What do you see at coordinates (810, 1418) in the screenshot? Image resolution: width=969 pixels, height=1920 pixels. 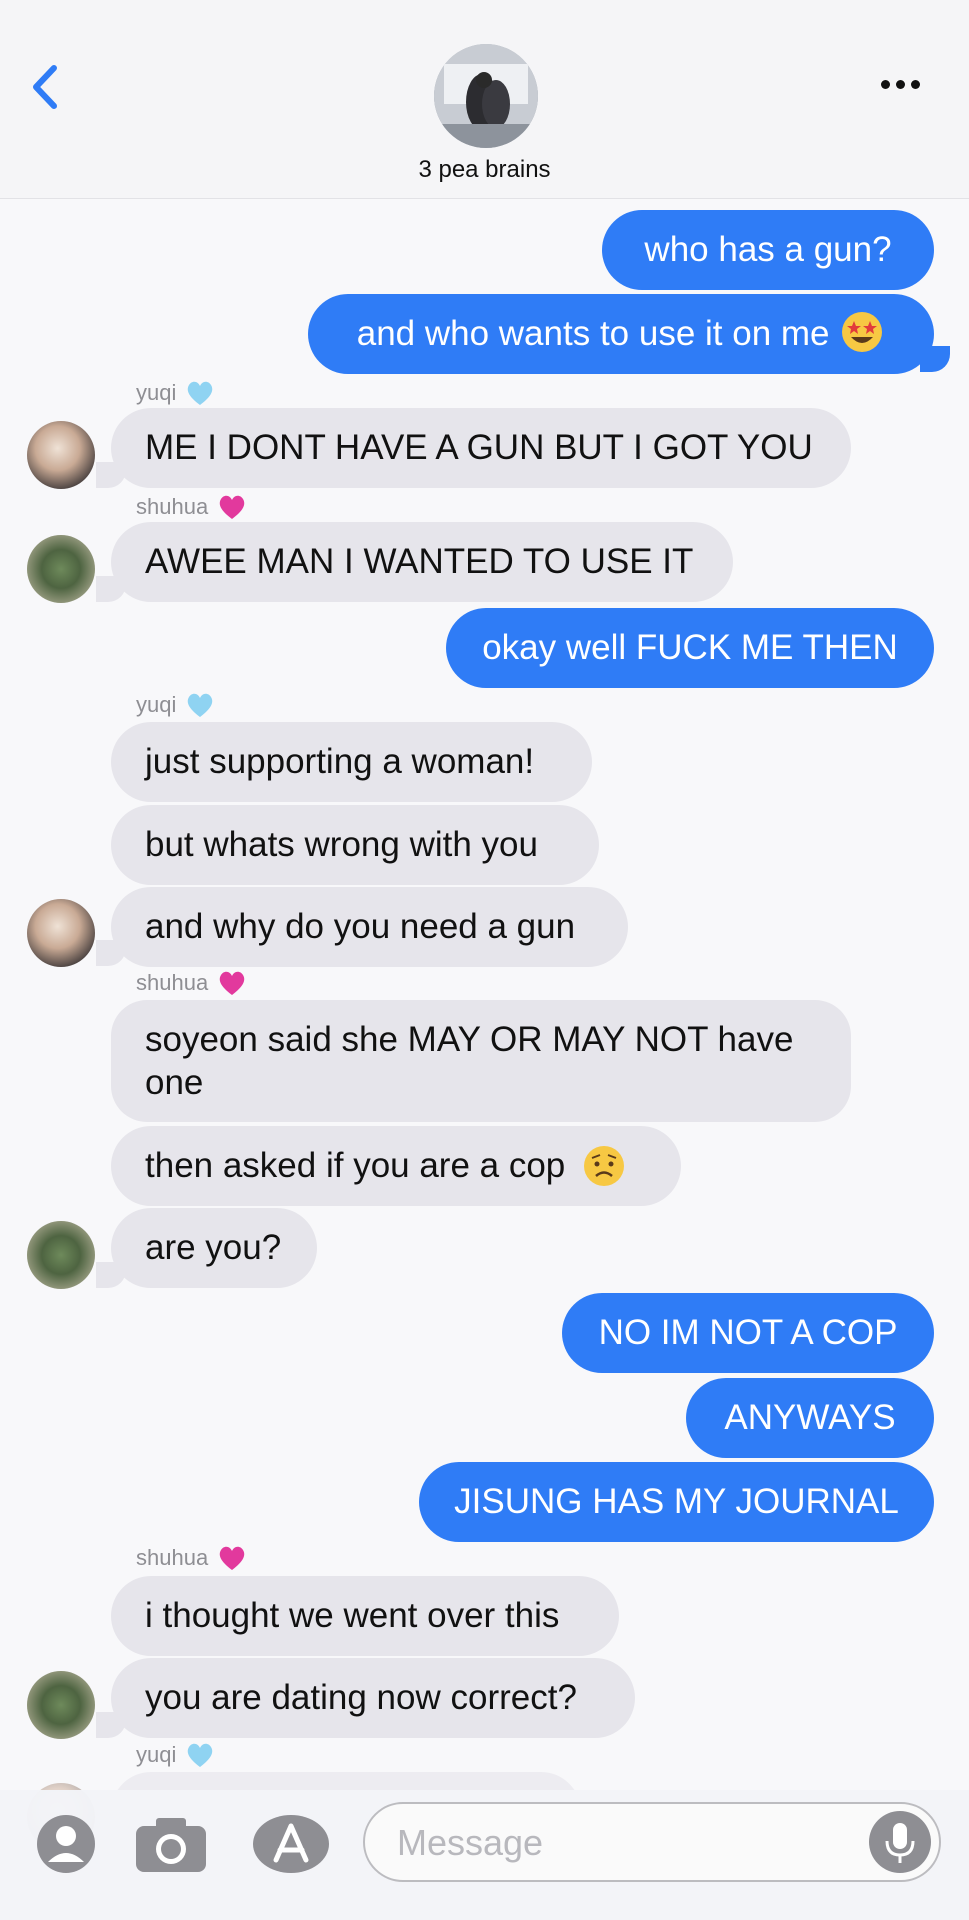 I see `message-bubble-outgoing: ANYWAYS` at bounding box center [810, 1418].